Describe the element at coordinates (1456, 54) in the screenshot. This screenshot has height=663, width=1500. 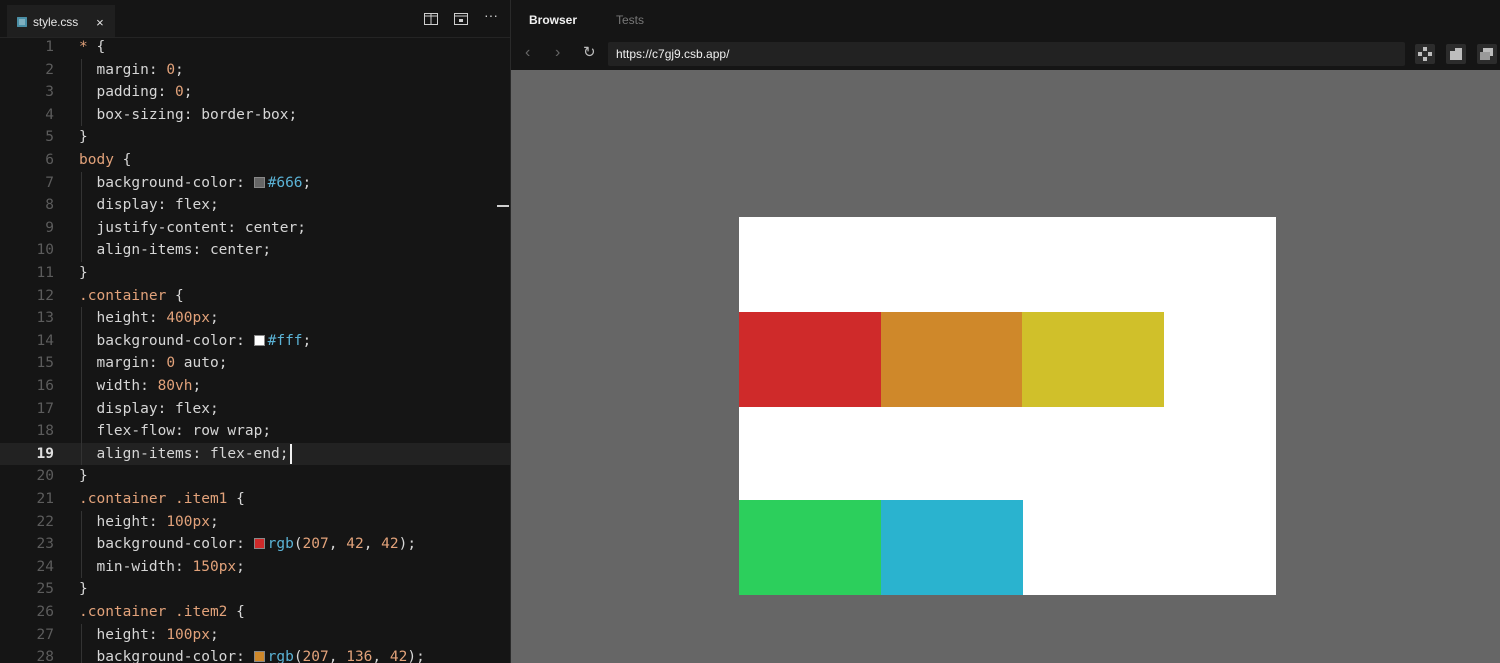
I see `open-new-window-icon` at that location.